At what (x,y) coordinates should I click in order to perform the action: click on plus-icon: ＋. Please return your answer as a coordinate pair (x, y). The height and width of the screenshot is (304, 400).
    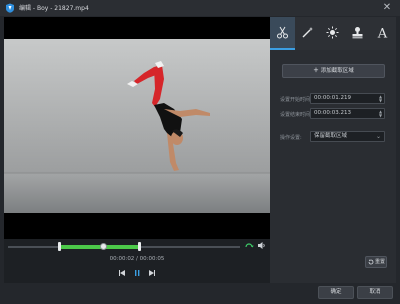
    Looking at the image, I should click on (316, 71).